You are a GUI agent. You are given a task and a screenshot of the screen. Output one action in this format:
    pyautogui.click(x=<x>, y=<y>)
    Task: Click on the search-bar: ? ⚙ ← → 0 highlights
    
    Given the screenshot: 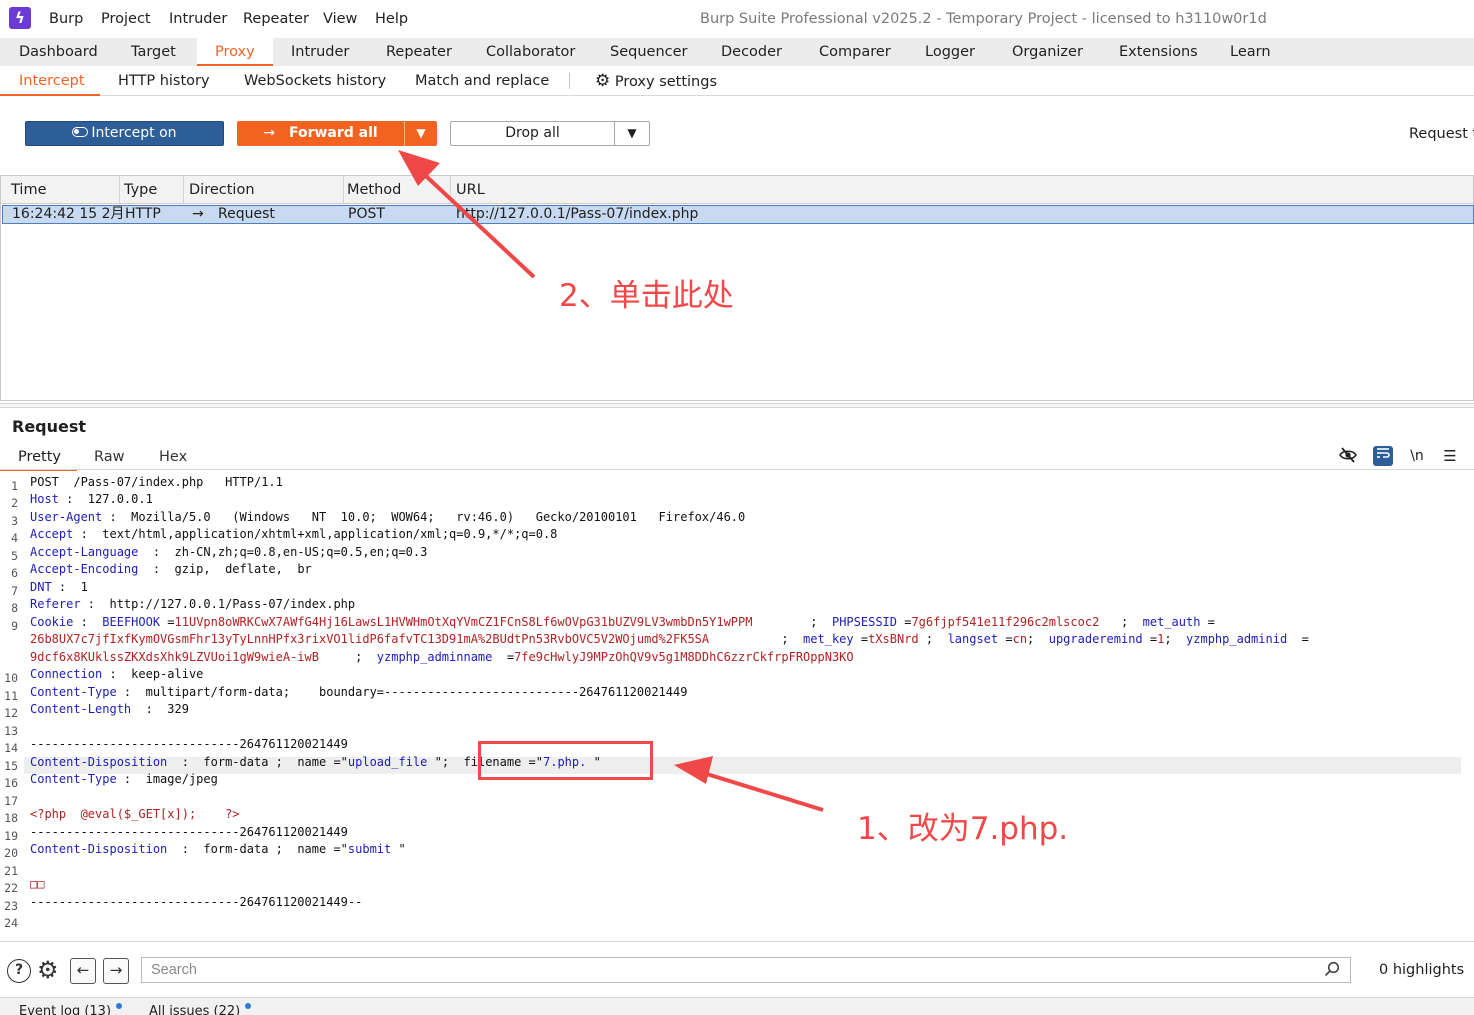 What is the action you would take?
    pyautogui.click(x=737, y=969)
    